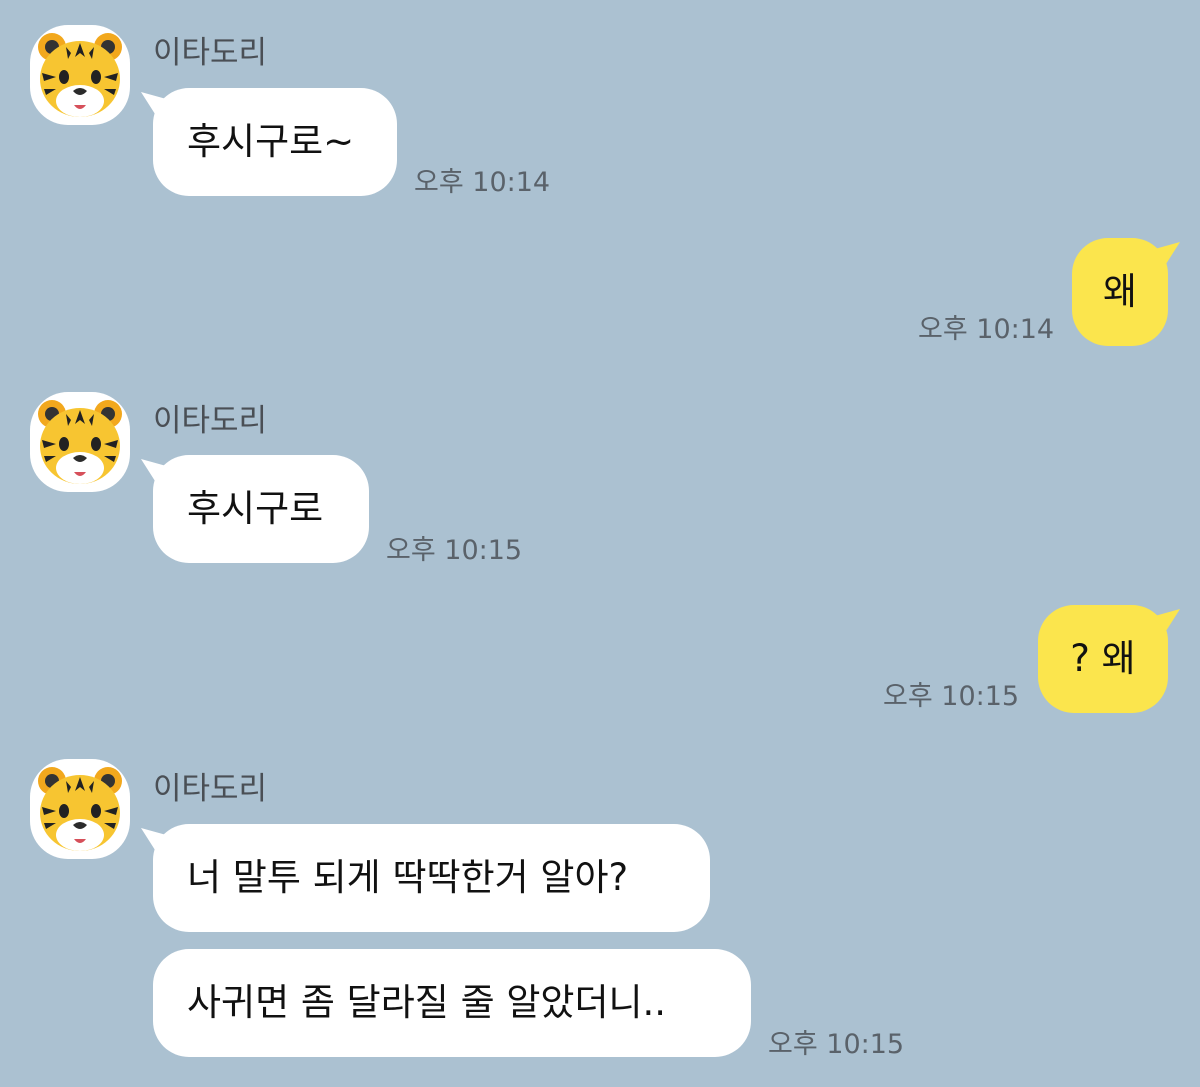 Image resolution: width=1200 pixels, height=1087 pixels. Describe the element at coordinates (1103, 659) in the screenshot. I see `message-bubble-outgoing: ? 왜` at that location.